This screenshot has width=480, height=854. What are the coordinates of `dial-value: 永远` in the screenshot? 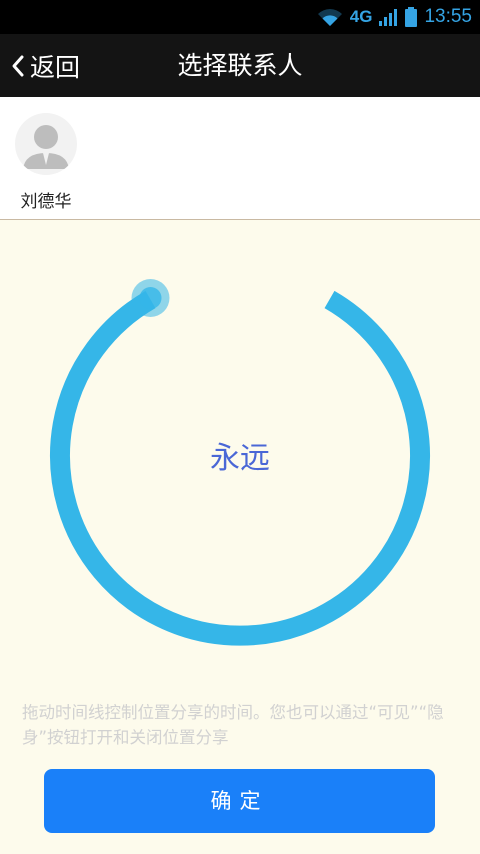 It's located at (240, 458).